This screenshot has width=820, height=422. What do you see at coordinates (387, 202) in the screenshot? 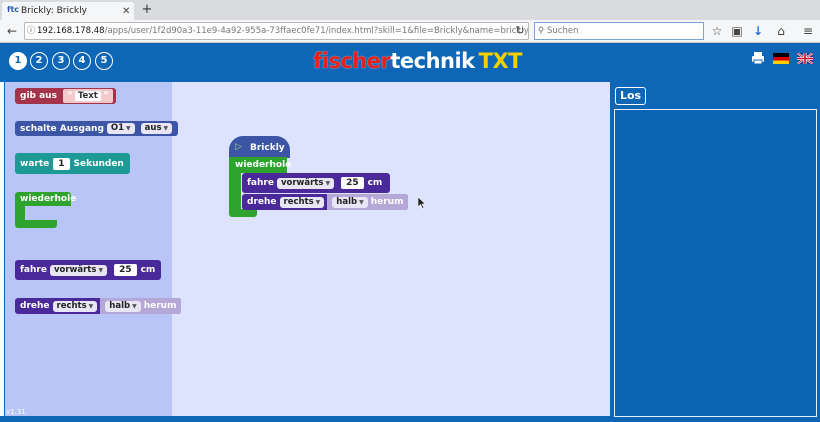
I see `program-turn-suffix-label: herum` at bounding box center [387, 202].